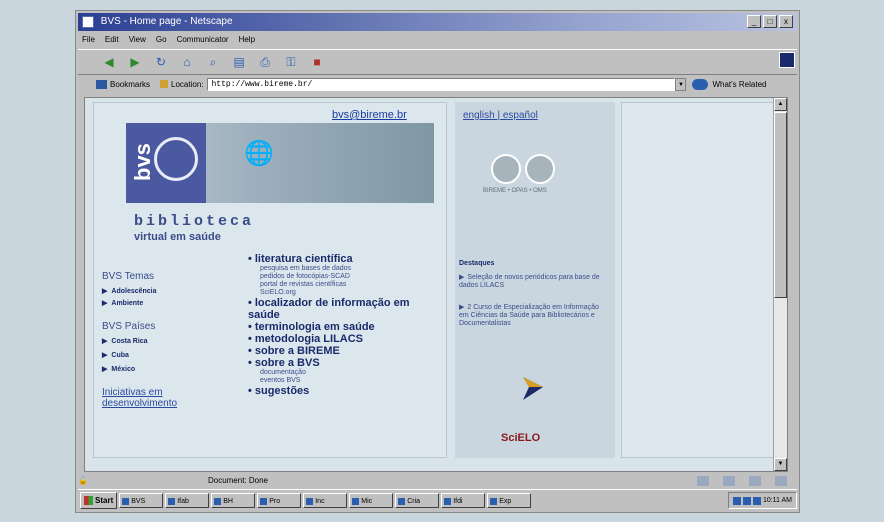 The width and height of the screenshot is (884, 522). I want to click on scielo-logo: SciELO, so click(520, 438).